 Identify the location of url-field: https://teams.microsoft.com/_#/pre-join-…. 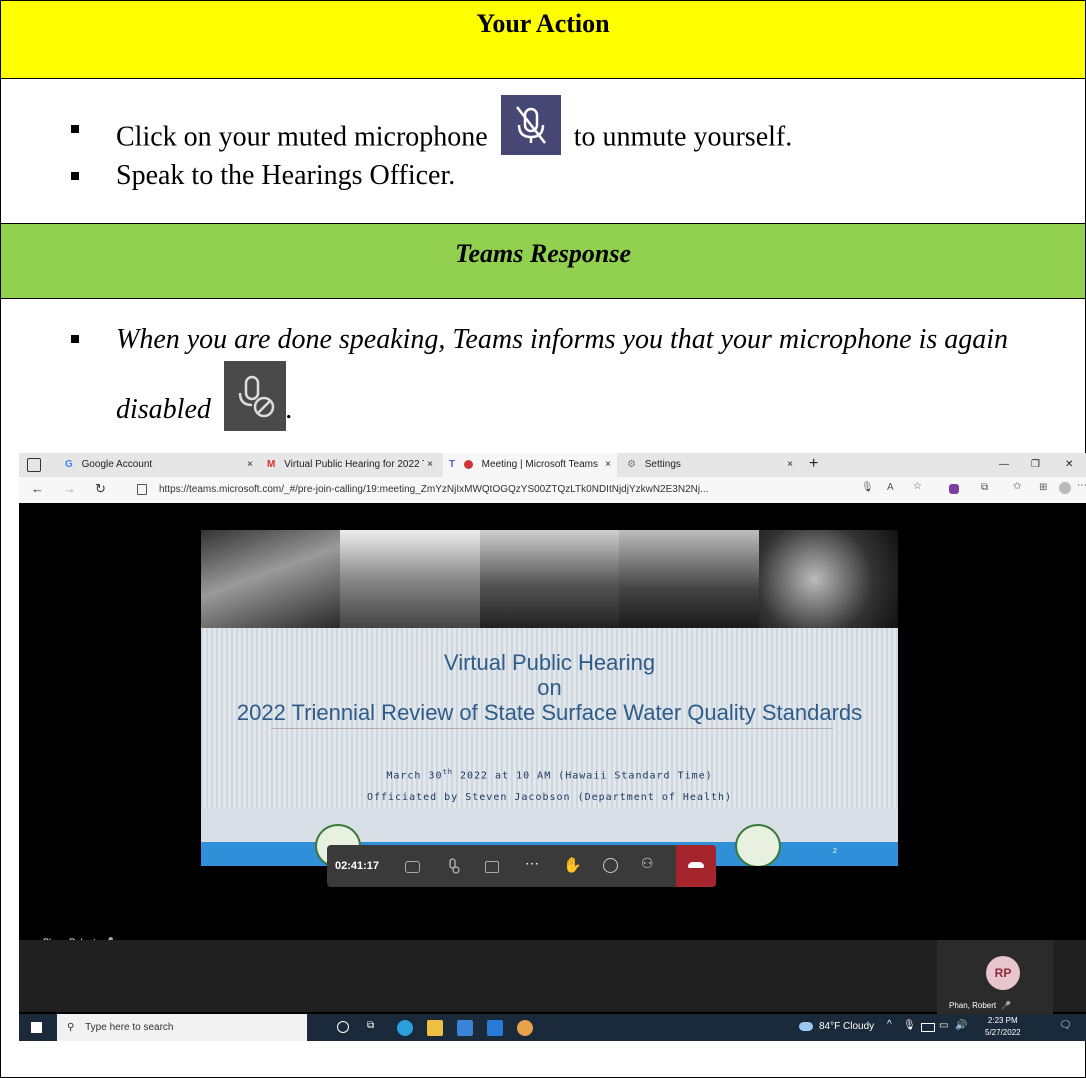
(509, 490).